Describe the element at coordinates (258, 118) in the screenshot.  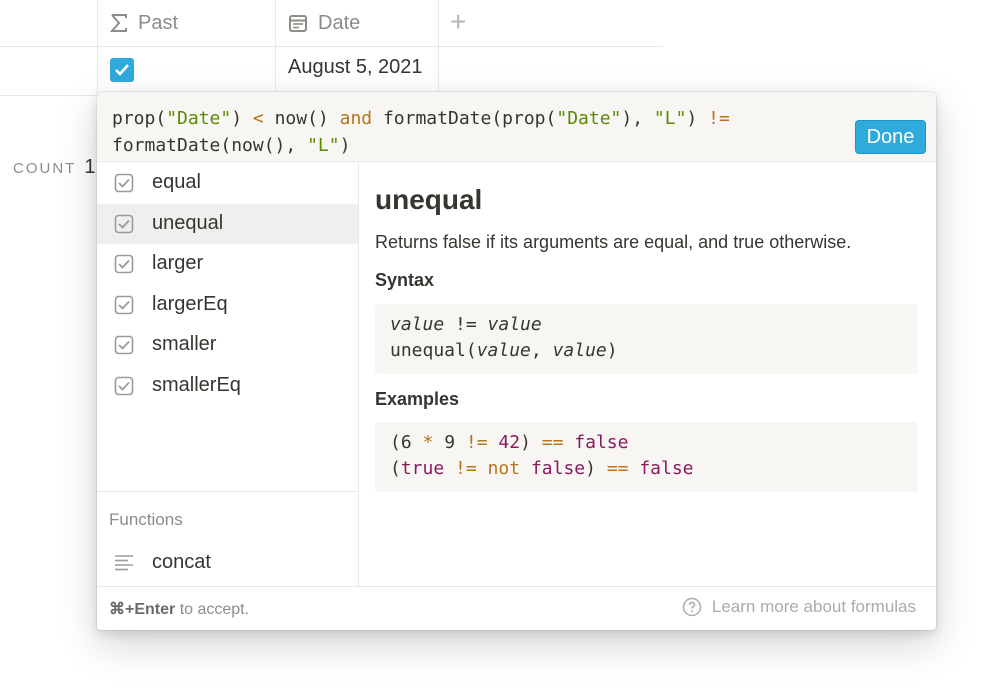
I see `formula-token: <` at that location.